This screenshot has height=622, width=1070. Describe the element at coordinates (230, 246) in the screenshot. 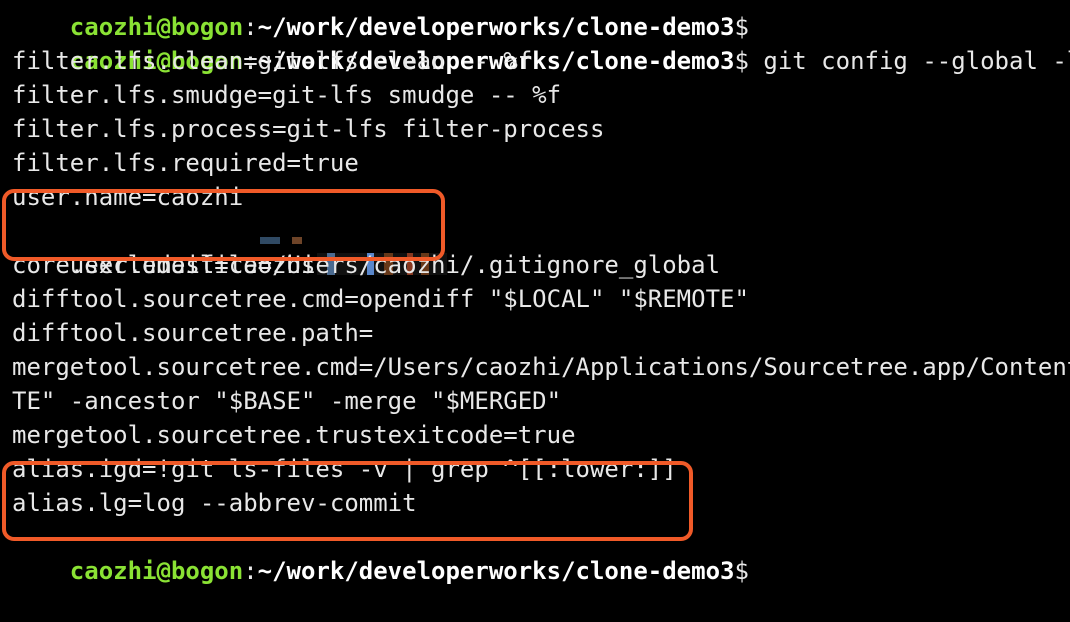

I see `output-line-user-email: user.email=caozhi` at that location.